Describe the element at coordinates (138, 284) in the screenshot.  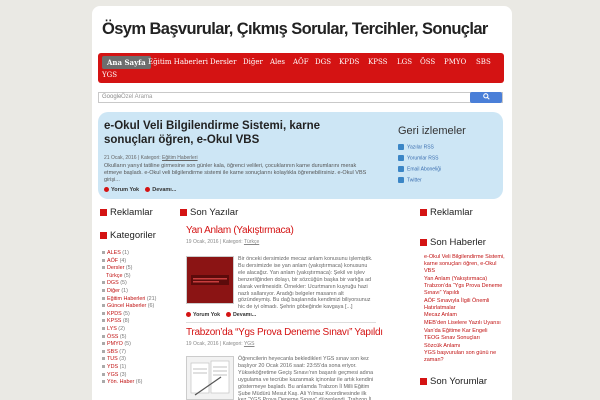
I see `category-item: DGS (5)` at that location.